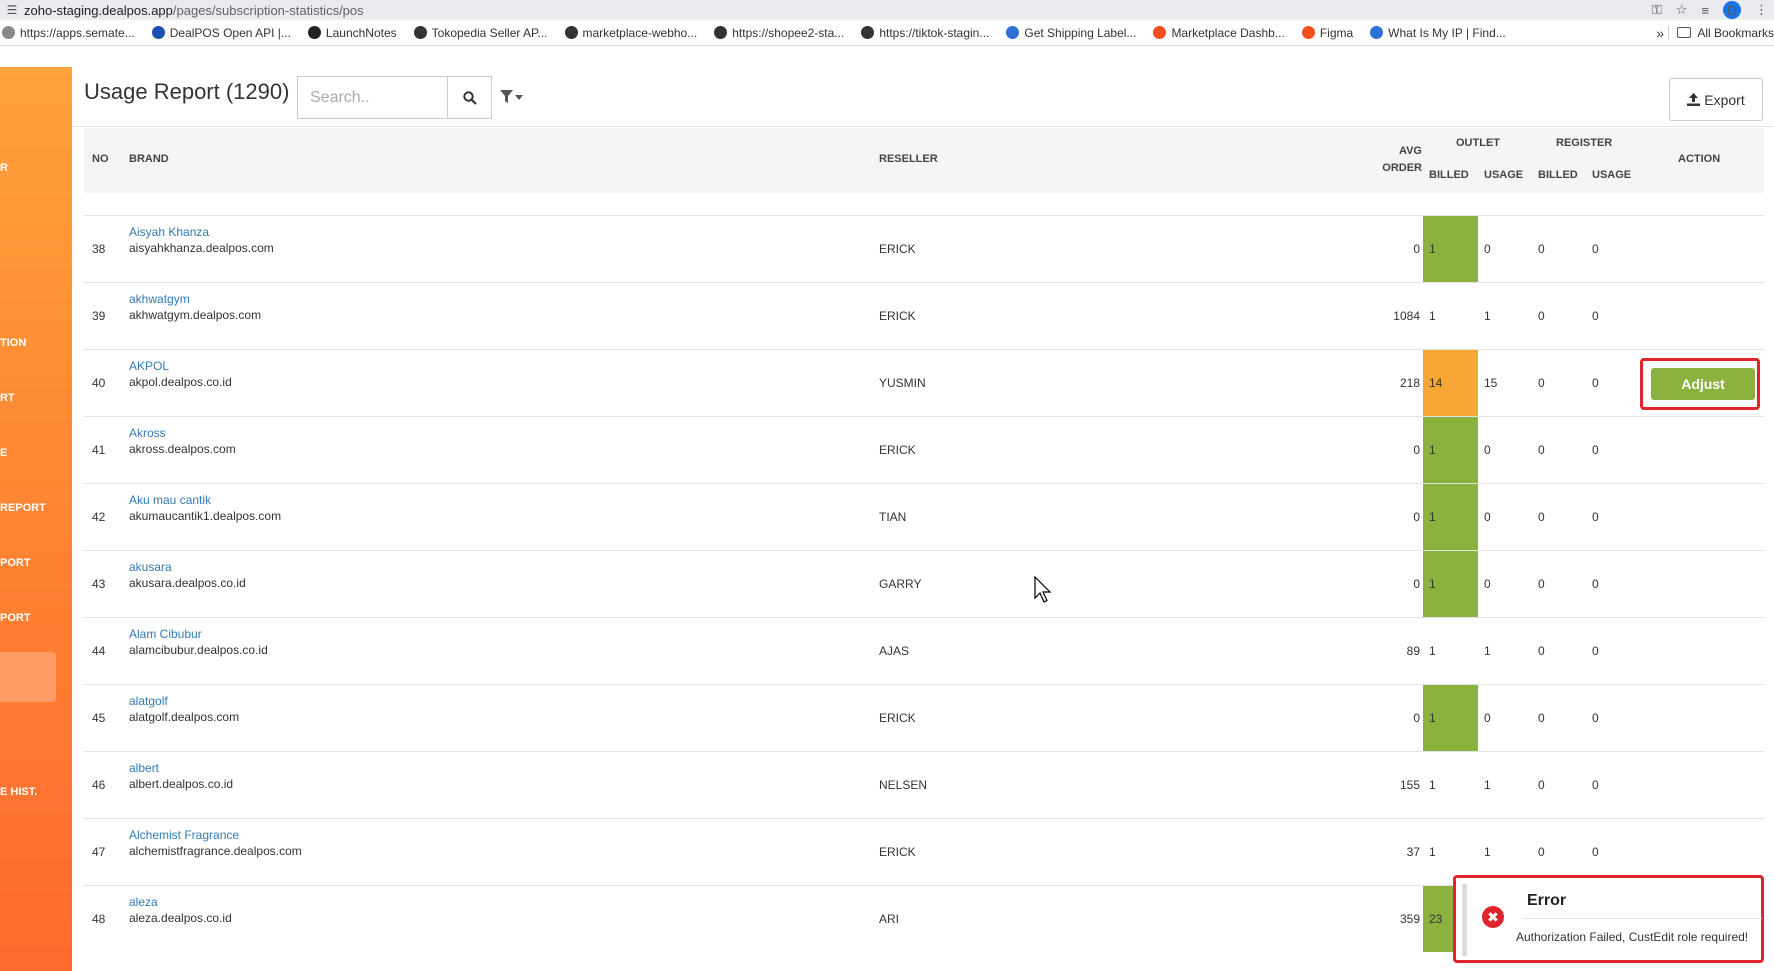  What do you see at coordinates (1682, 10) in the screenshot?
I see `star-icon: ☆` at bounding box center [1682, 10].